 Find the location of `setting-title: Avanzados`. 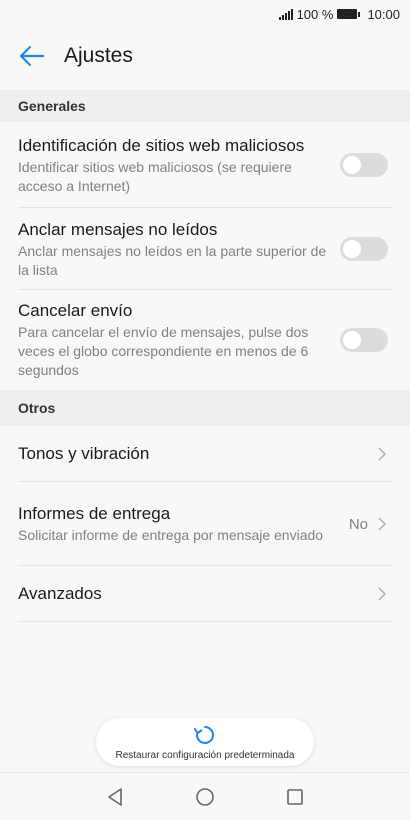

setting-title: Avanzados is located at coordinates (60, 593).